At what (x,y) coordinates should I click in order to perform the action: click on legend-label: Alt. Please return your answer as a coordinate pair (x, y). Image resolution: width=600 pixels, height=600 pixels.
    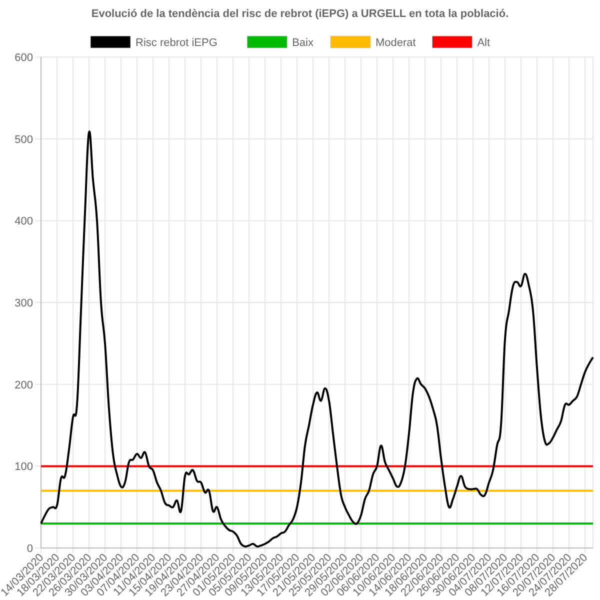
    Looking at the image, I should click on (483, 43).